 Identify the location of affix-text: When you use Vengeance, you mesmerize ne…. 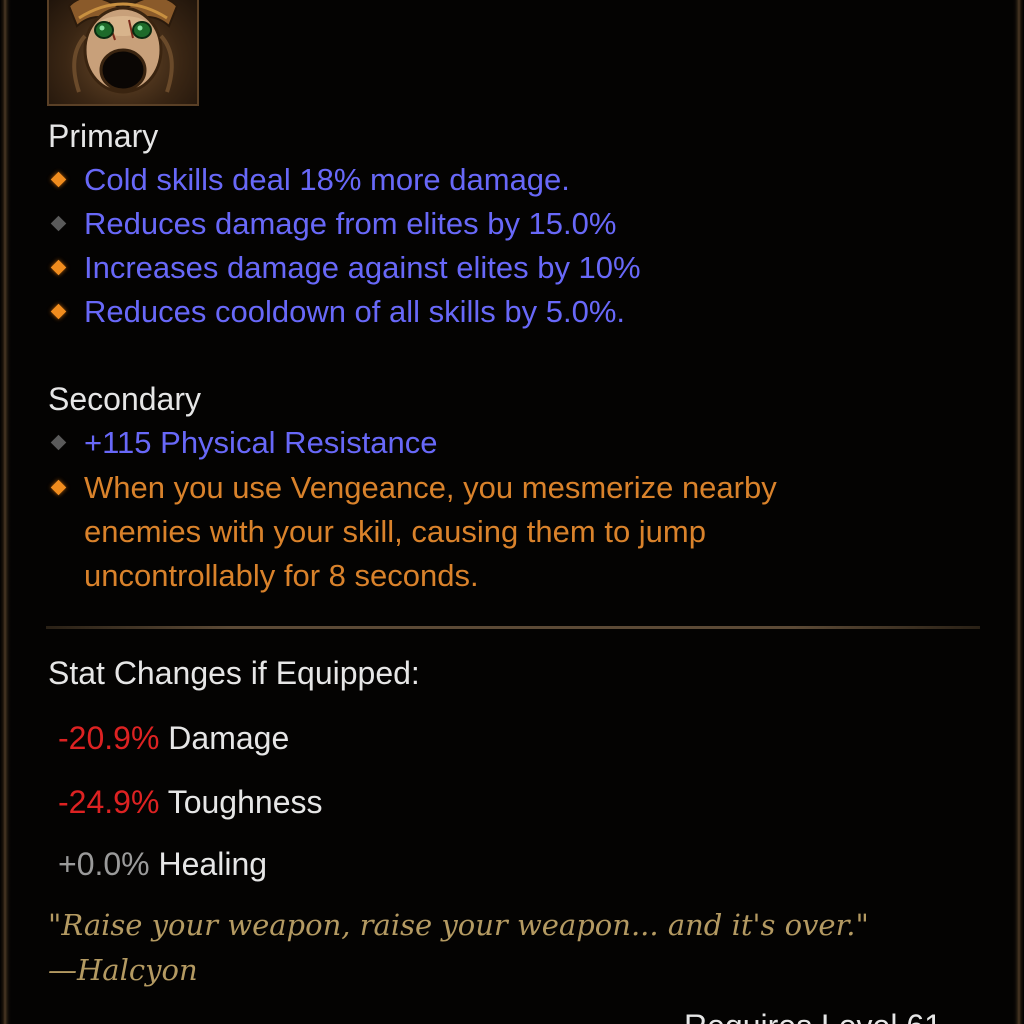
(430, 531).